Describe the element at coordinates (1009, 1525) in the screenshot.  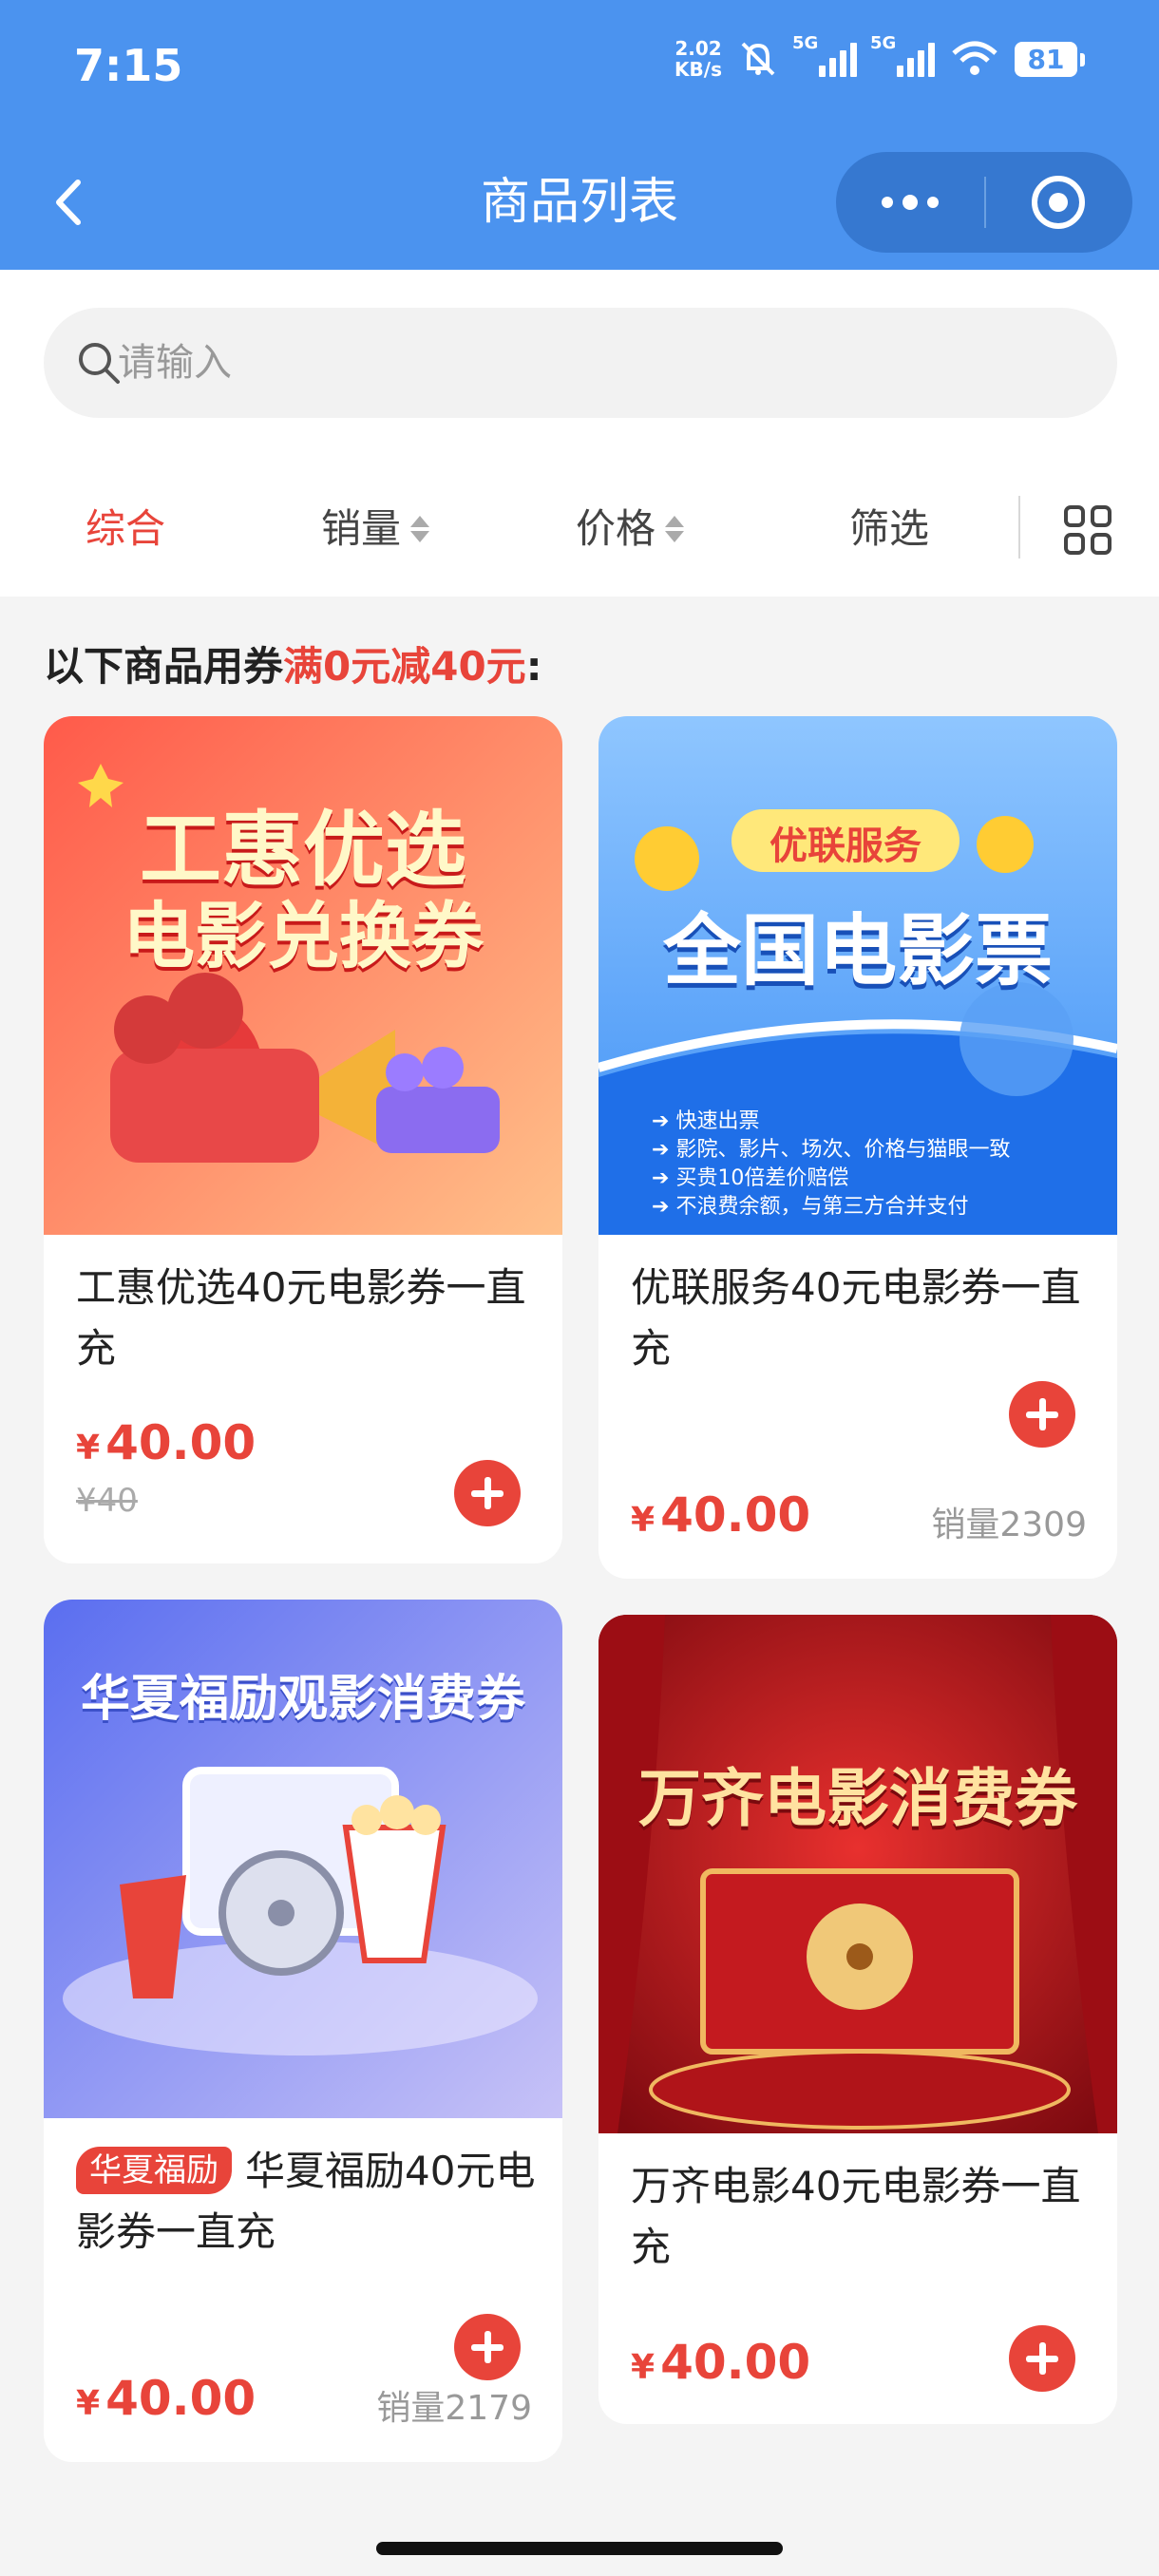
I see `sales-count: 销量2309` at that location.